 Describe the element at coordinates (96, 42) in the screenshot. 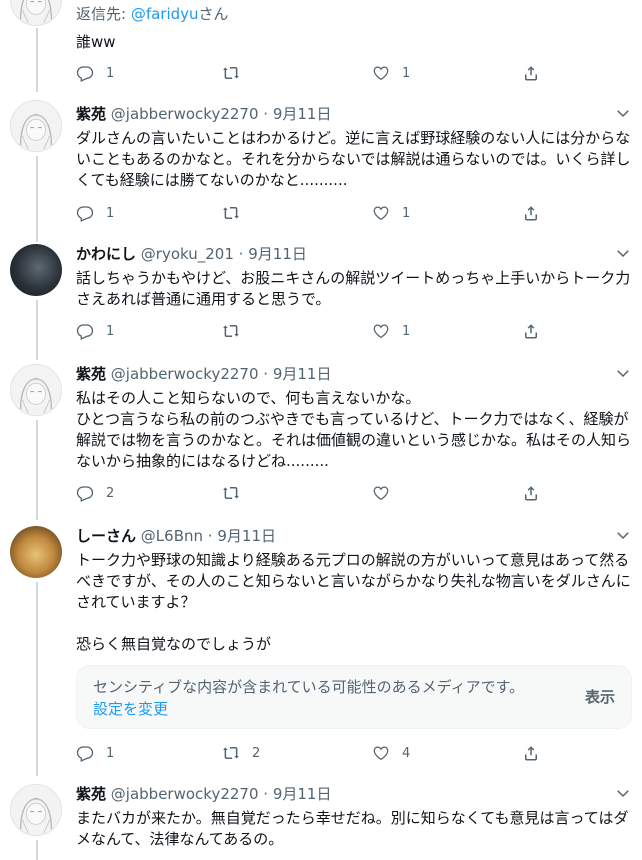

I see `tweet-text: 誰ww` at that location.